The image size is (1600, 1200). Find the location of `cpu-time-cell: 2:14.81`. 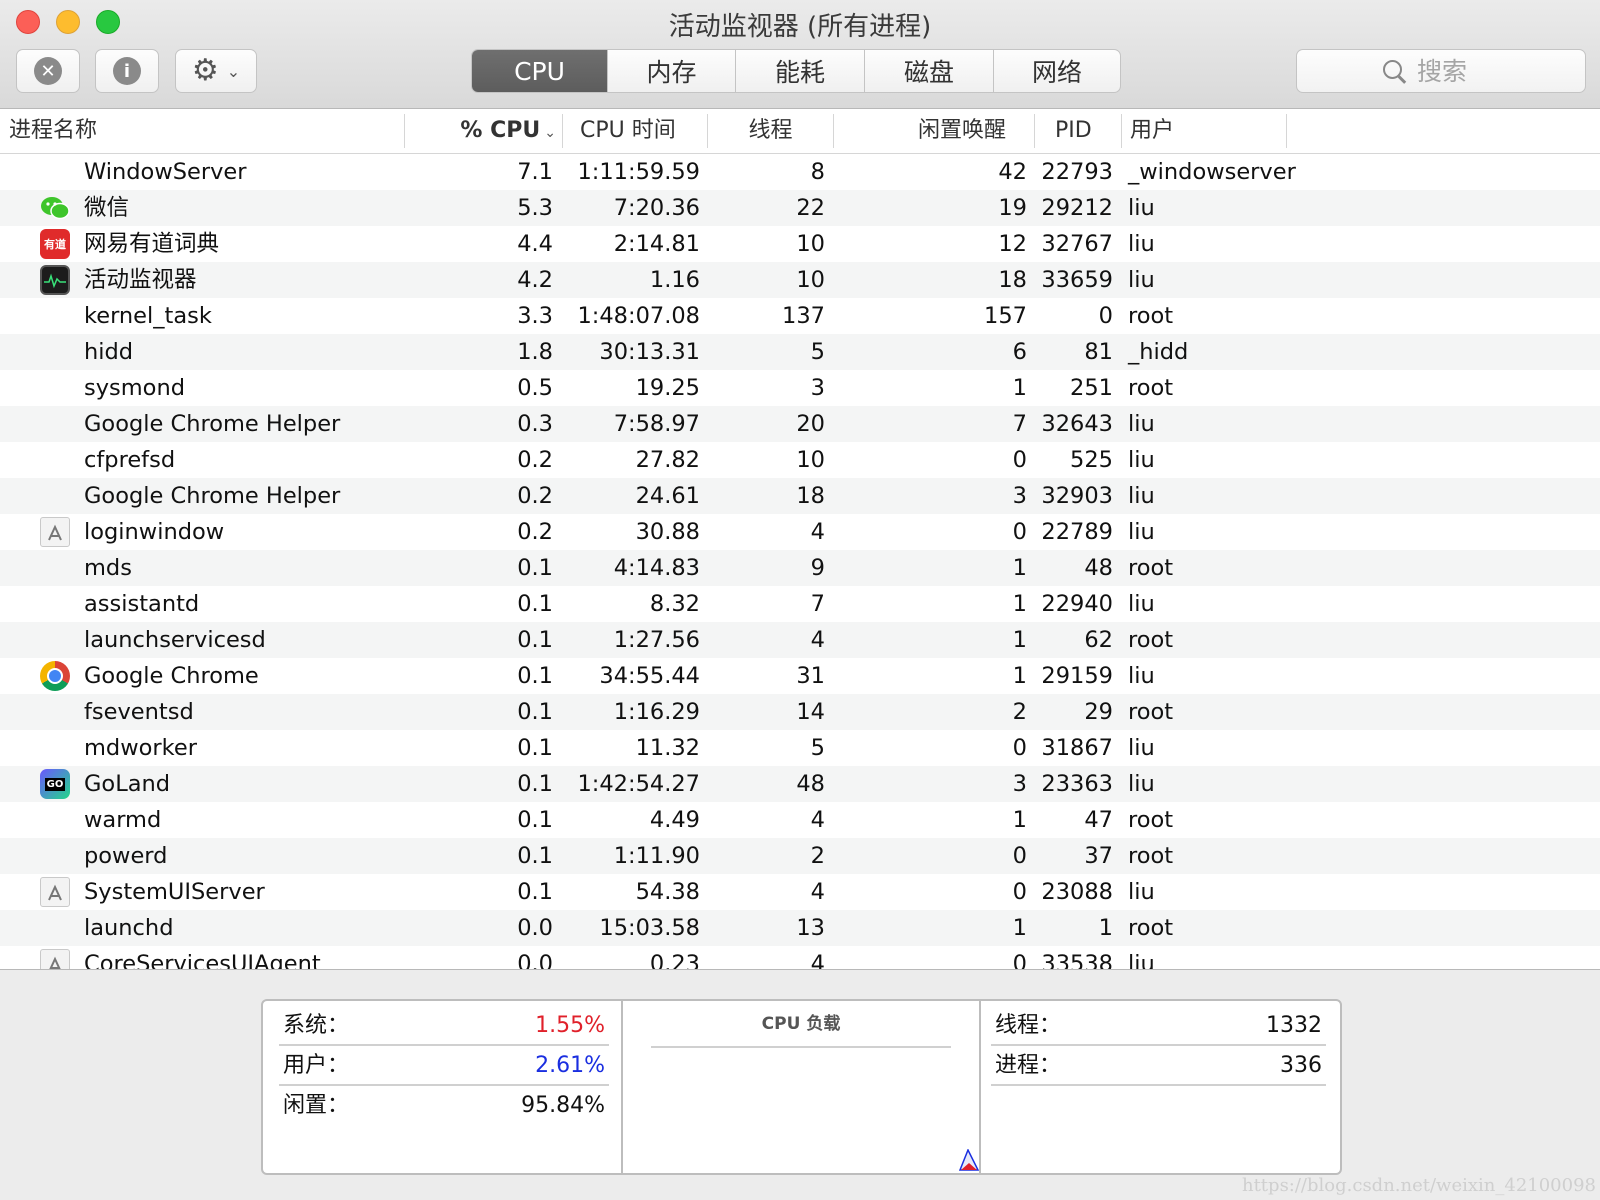

cpu-time-cell: 2:14.81 is located at coordinates (656, 244).